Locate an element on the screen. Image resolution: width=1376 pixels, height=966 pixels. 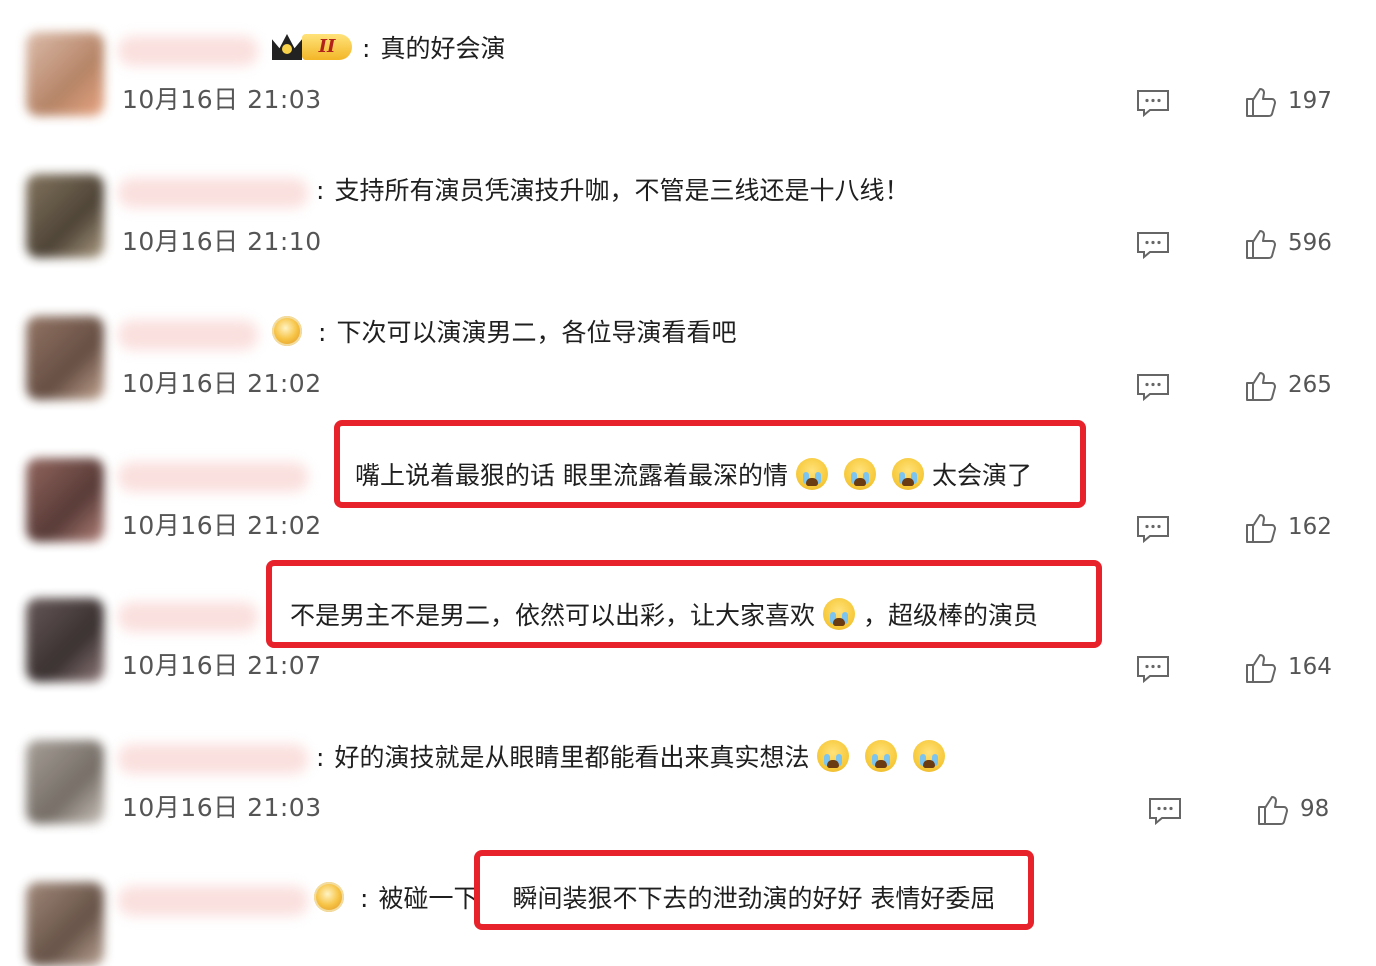
like-count: 162 is located at coordinates (1310, 527).